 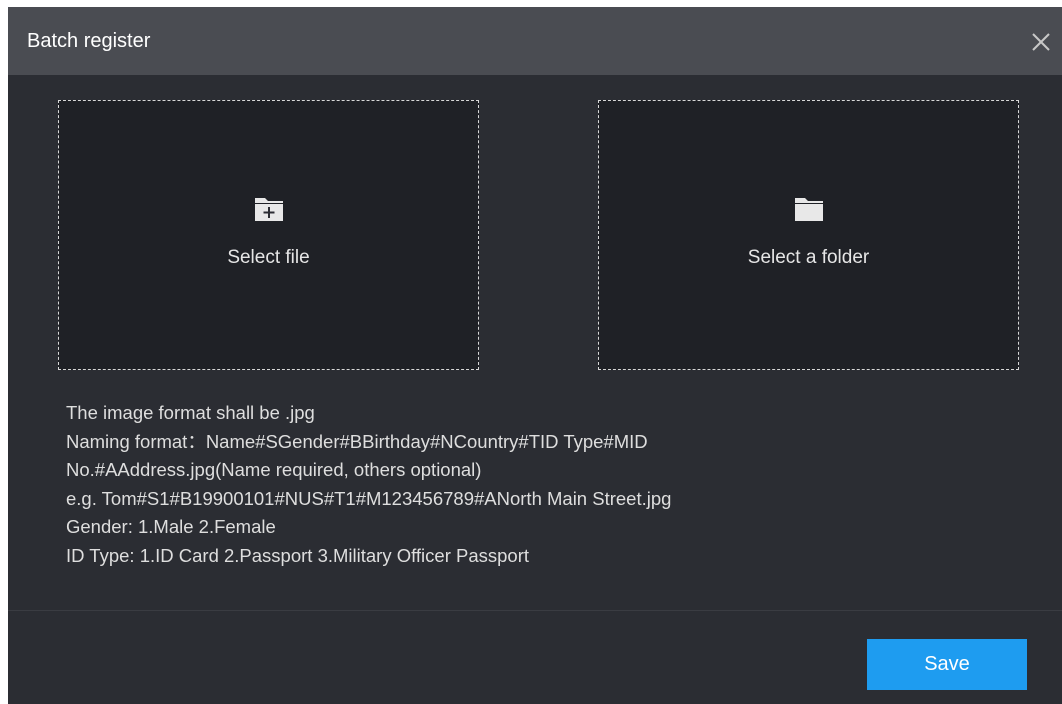 I want to click on dialog-title: Batch register, so click(x=89, y=41).